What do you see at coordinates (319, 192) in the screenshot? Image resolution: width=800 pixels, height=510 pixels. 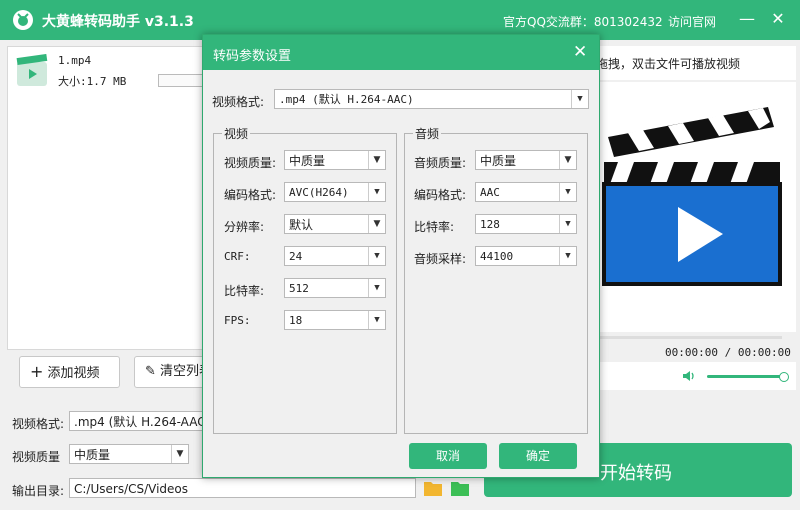 I see `video-codec-value: AVC(H264)` at bounding box center [319, 192].